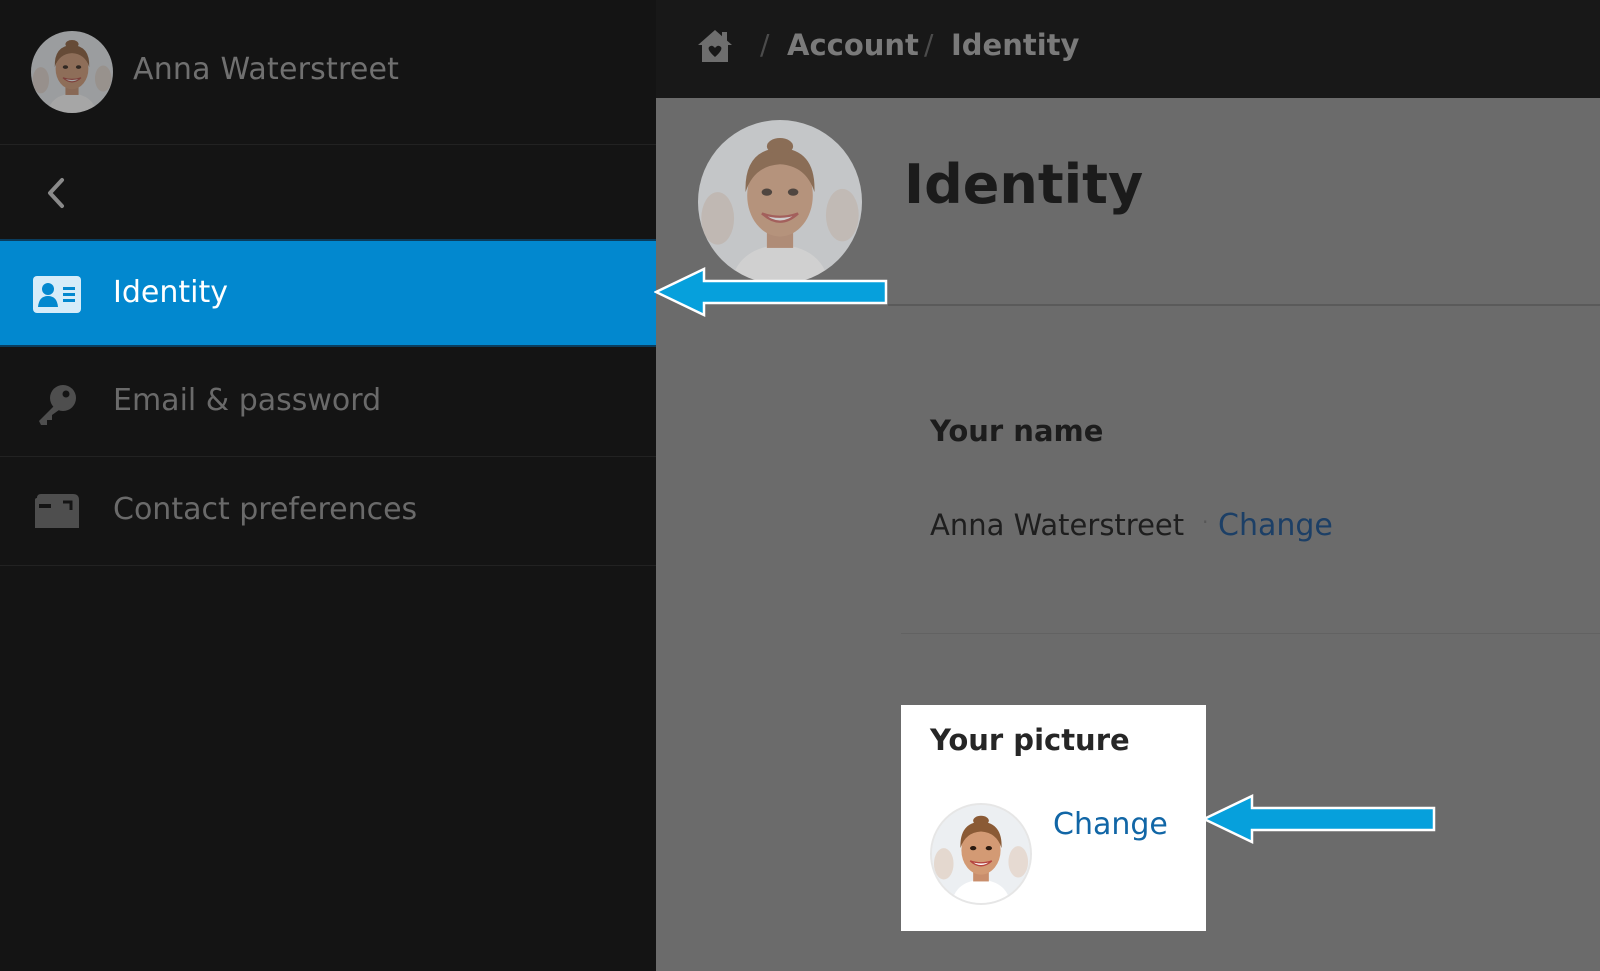  Describe the element at coordinates (1250, 633) in the screenshot. I see `section-divider` at that location.